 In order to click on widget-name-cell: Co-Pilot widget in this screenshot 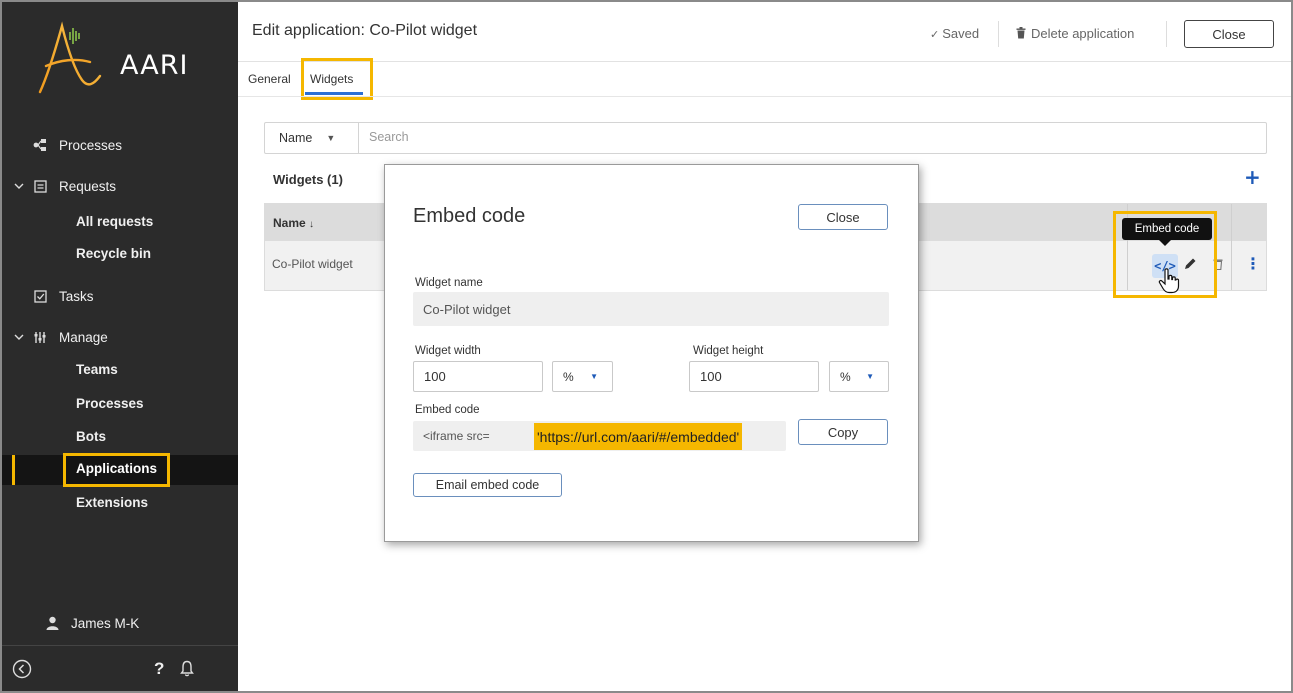, I will do `click(312, 264)`.